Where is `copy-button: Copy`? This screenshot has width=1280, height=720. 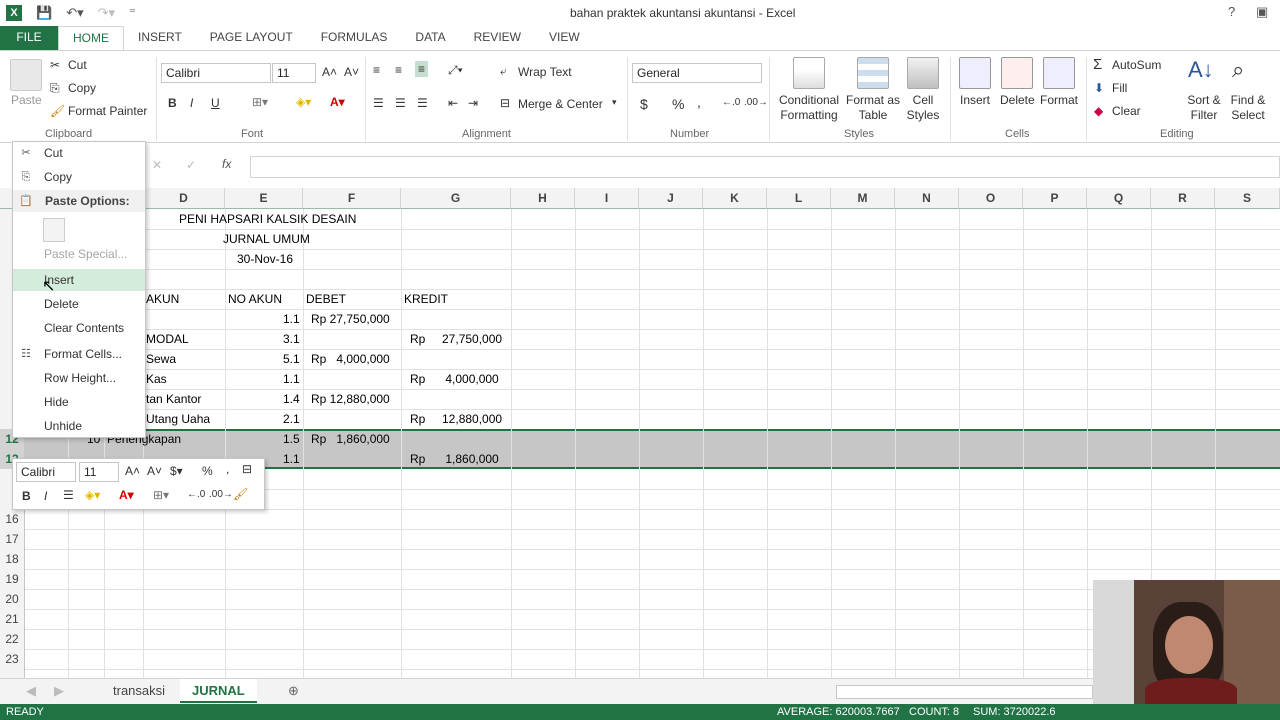
copy-button: Copy is located at coordinates (82, 88).